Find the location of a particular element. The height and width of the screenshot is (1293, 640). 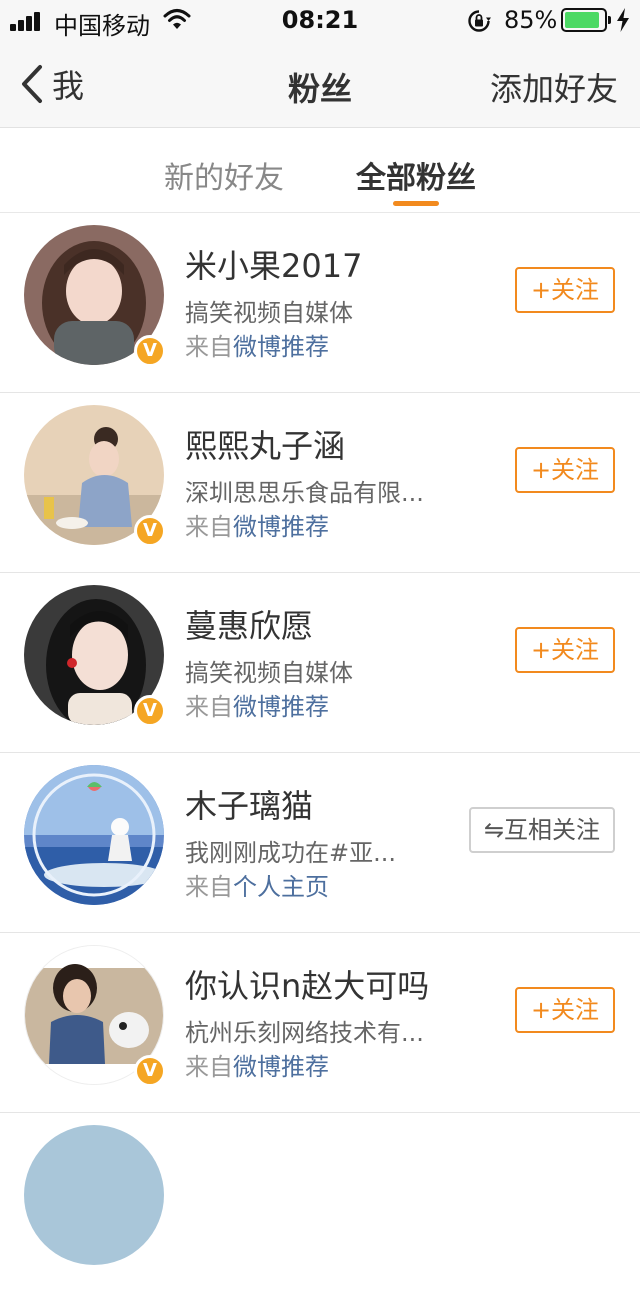

back-button: 我 is located at coordinates (52, 84).